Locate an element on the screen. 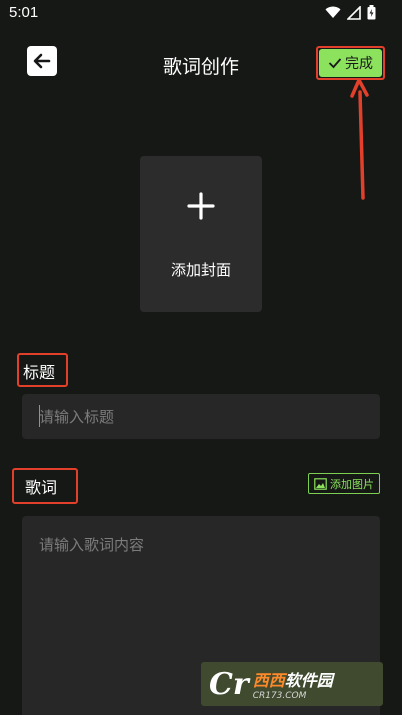 This screenshot has width=402, height=715. title-label: 标题 is located at coordinates (39, 372).